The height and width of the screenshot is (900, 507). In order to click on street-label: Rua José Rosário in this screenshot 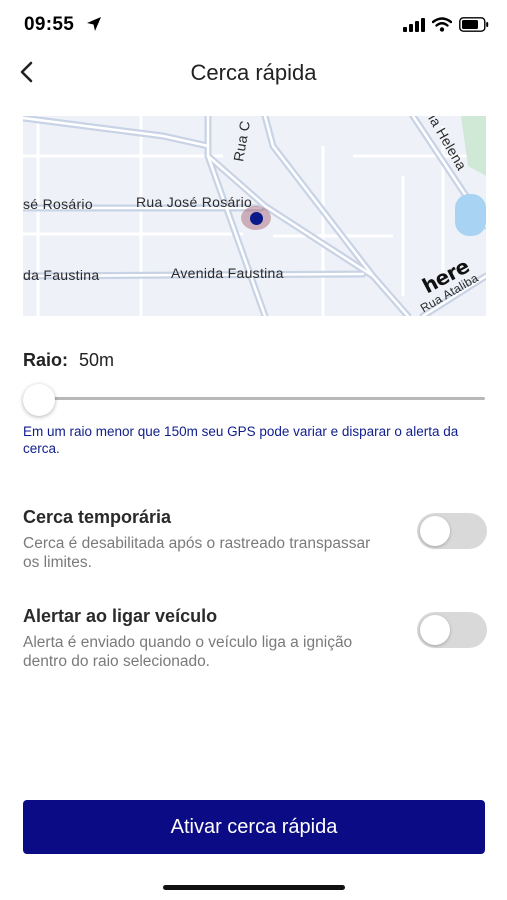, I will do `click(194, 202)`.